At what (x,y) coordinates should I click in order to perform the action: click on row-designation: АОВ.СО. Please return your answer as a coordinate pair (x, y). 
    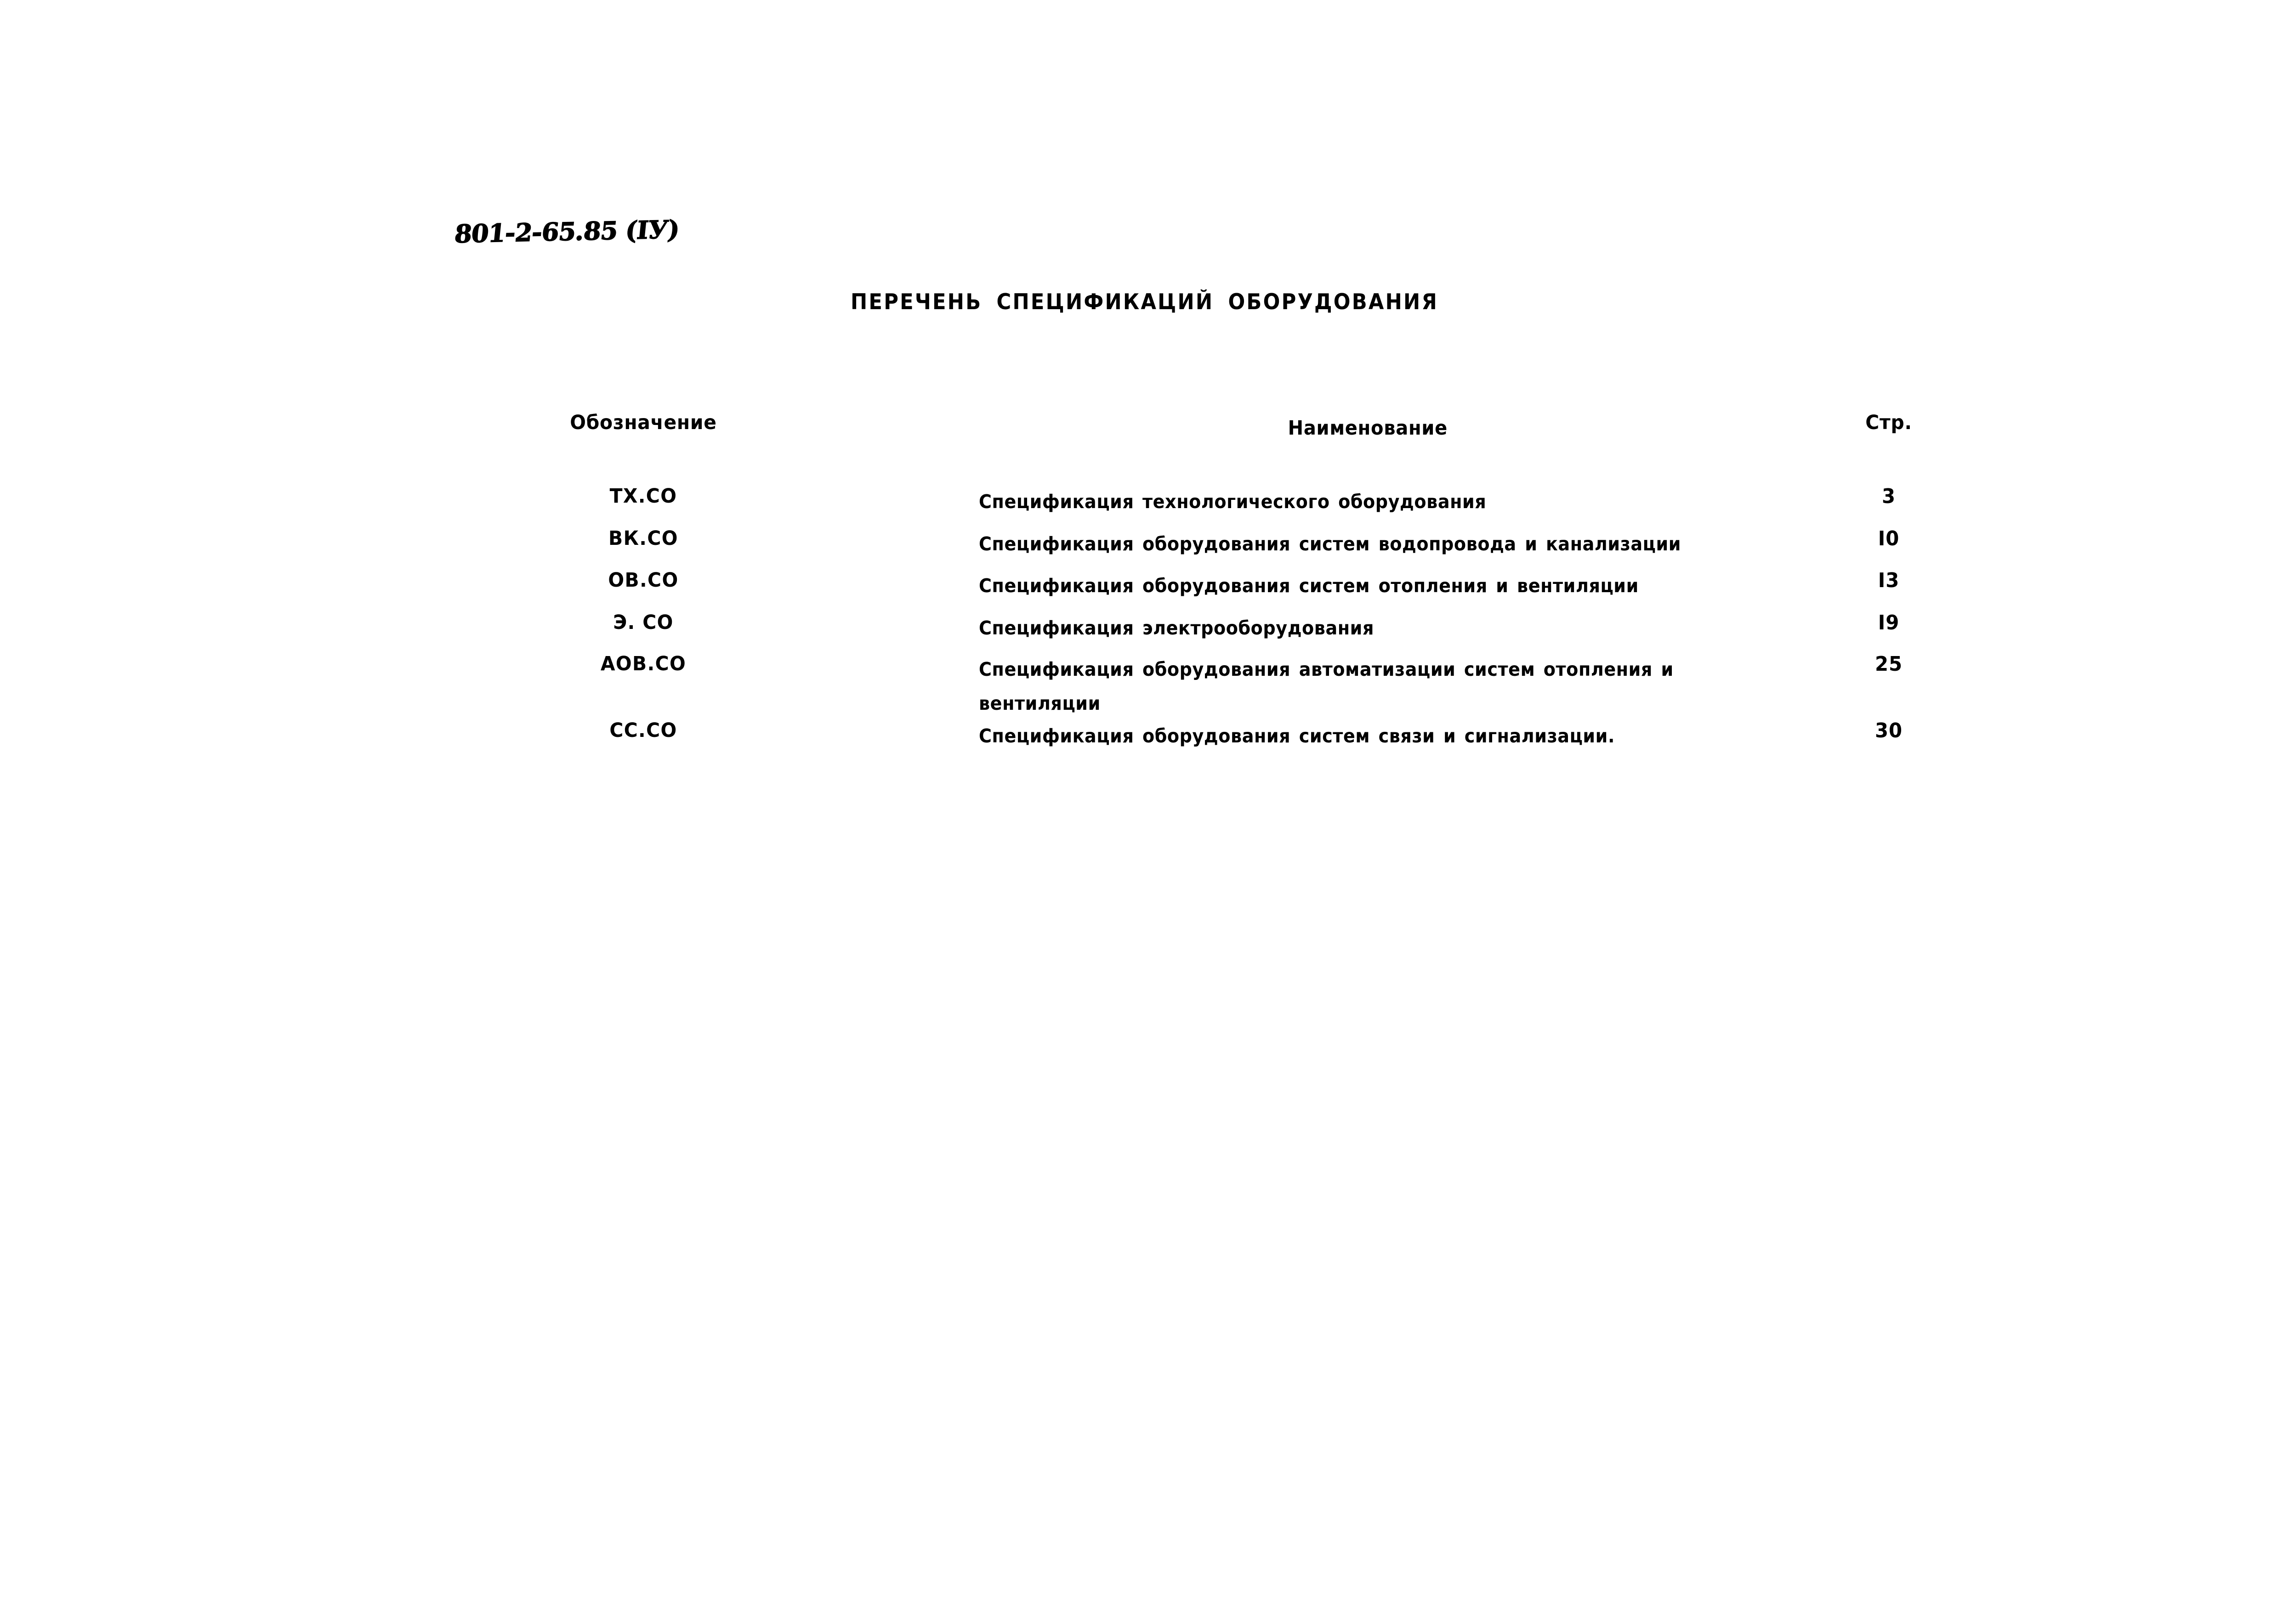
    Looking at the image, I should click on (643, 664).